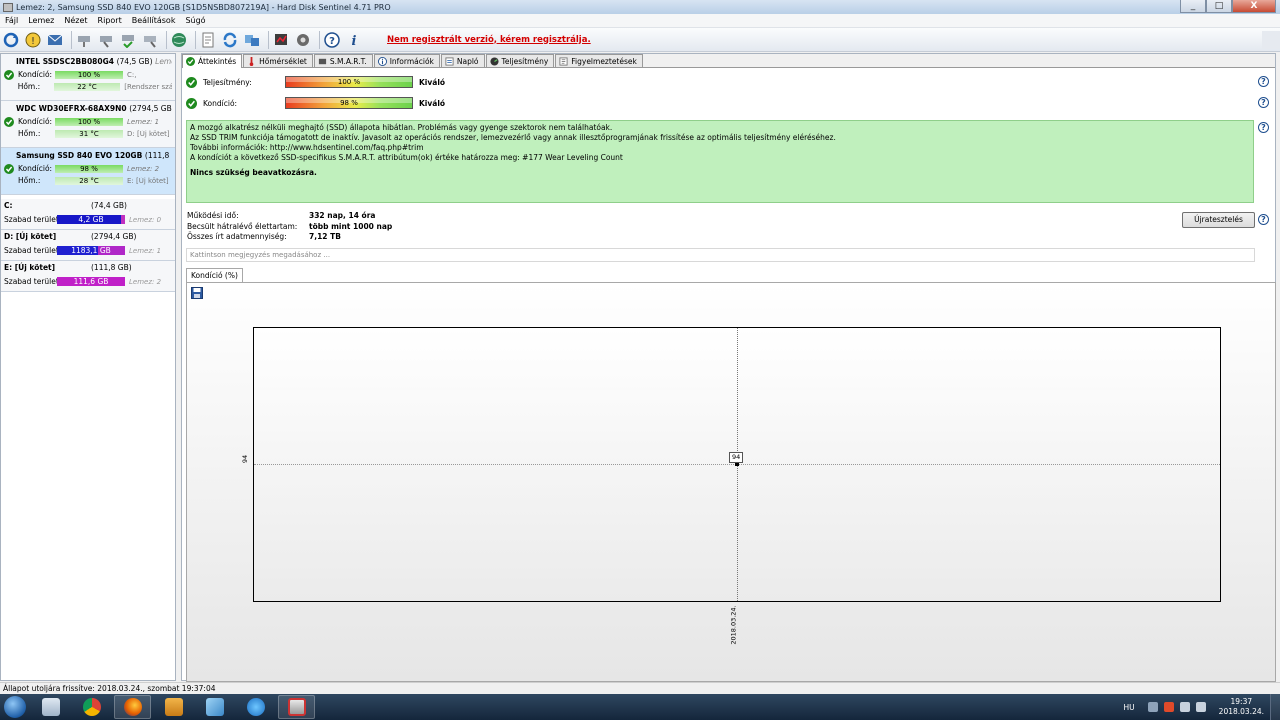 The width and height of the screenshot is (1280, 720). What do you see at coordinates (84, 40) in the screenshot?
I see `disk-tool-1-icon` at bounding box center [84, 40].